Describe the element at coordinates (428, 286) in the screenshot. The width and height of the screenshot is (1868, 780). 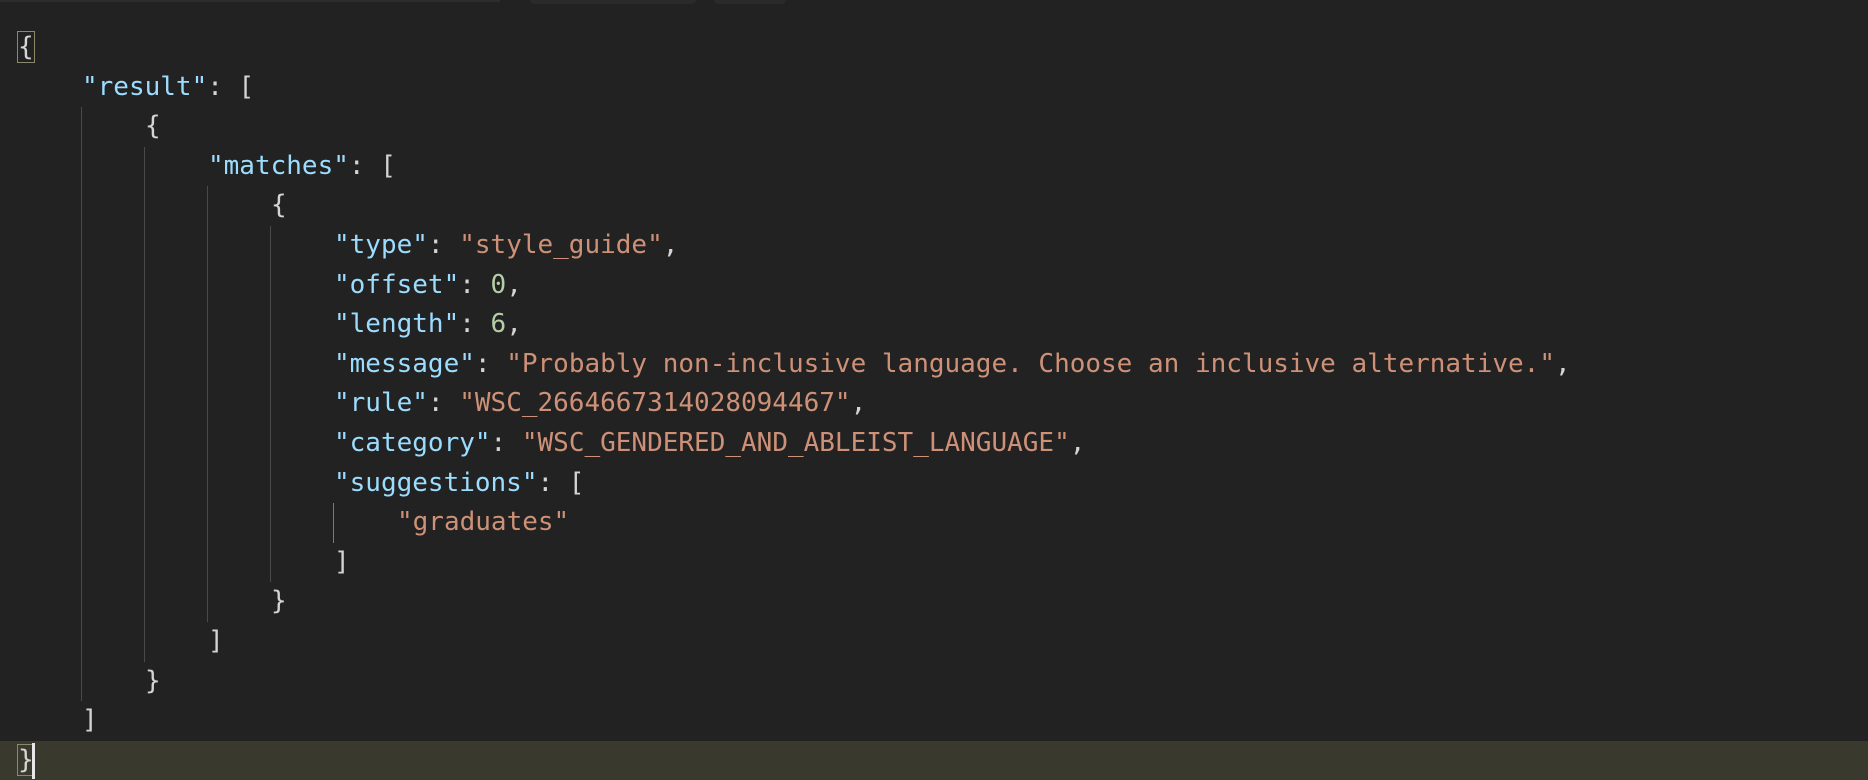
I see `code-text: "offset": 0,` at that location.